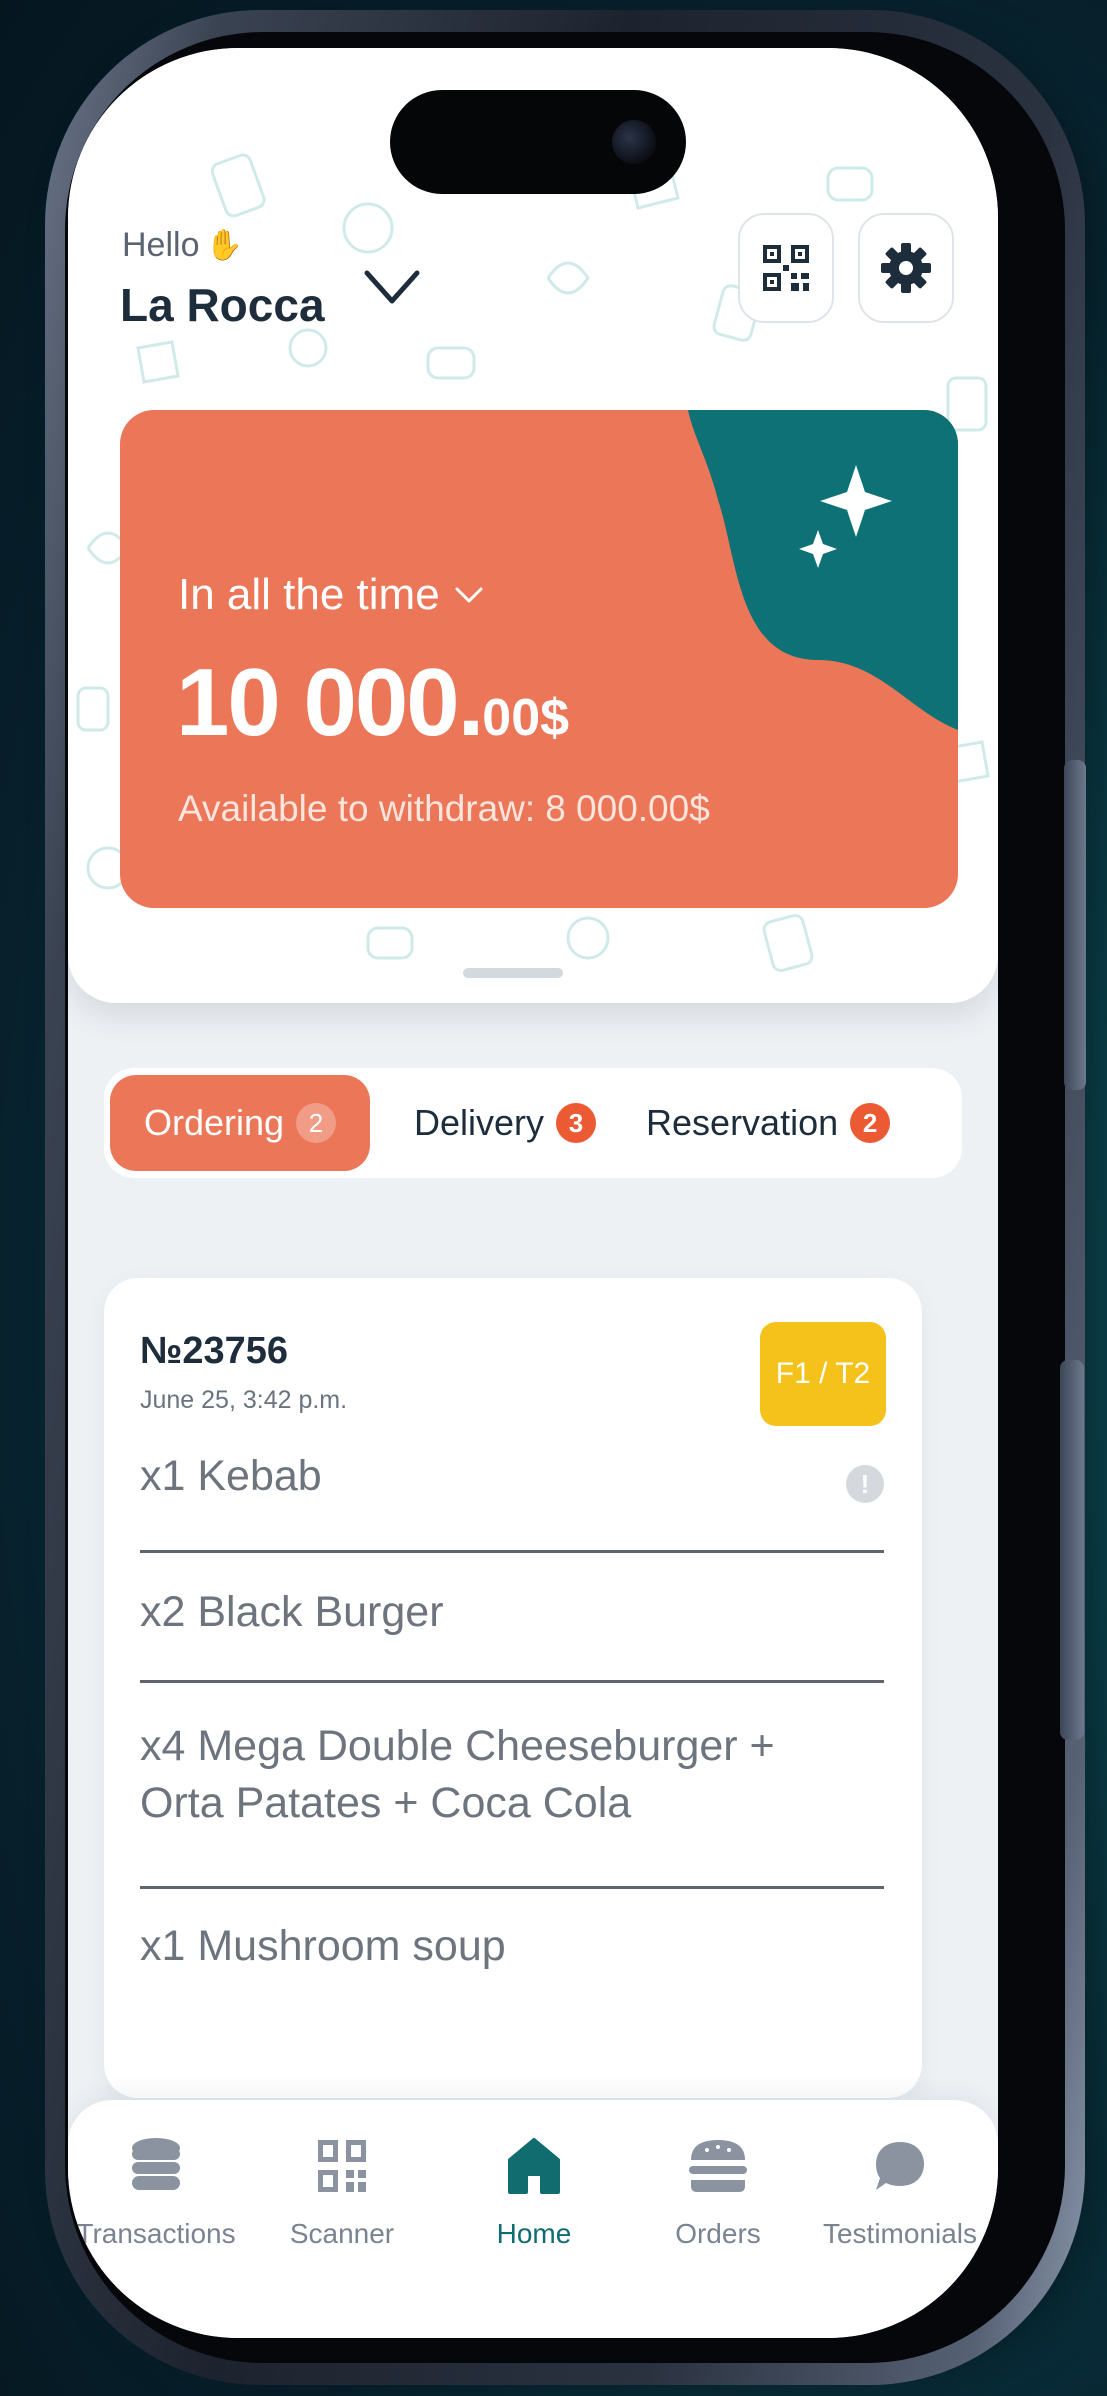 The width and height of the screenshot is (1107, 2396). I want to click on nav-home: Home, so click(534, 2193).